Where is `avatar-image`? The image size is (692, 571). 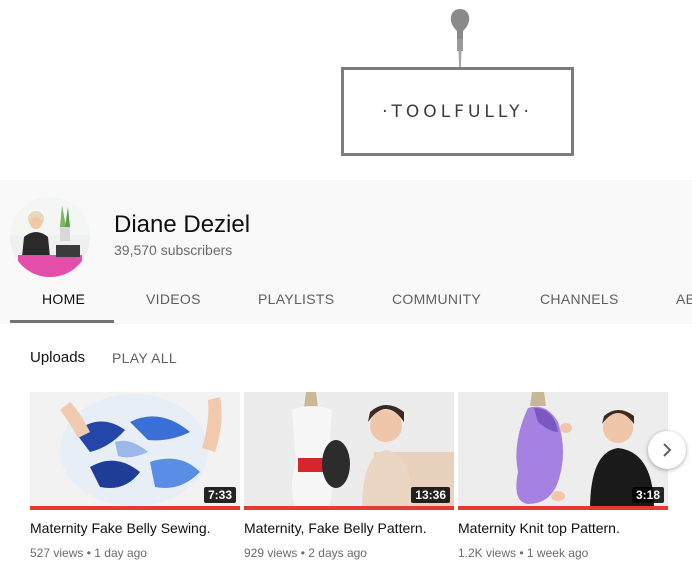
avatar-image is located at coordinates (50, 237).